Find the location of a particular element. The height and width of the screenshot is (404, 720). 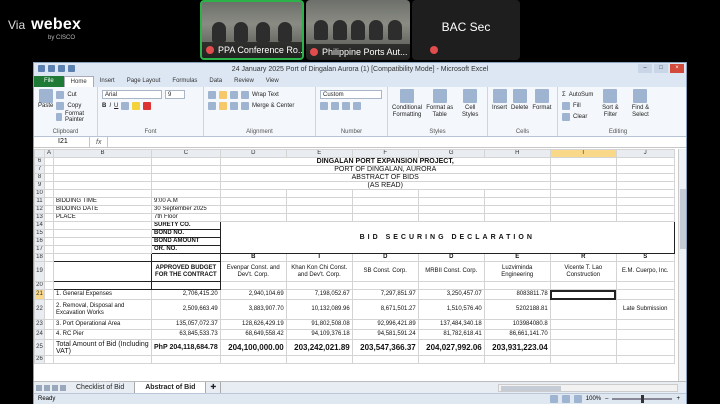

insert-cells-button: Insert is located at coordinates (499, 100).